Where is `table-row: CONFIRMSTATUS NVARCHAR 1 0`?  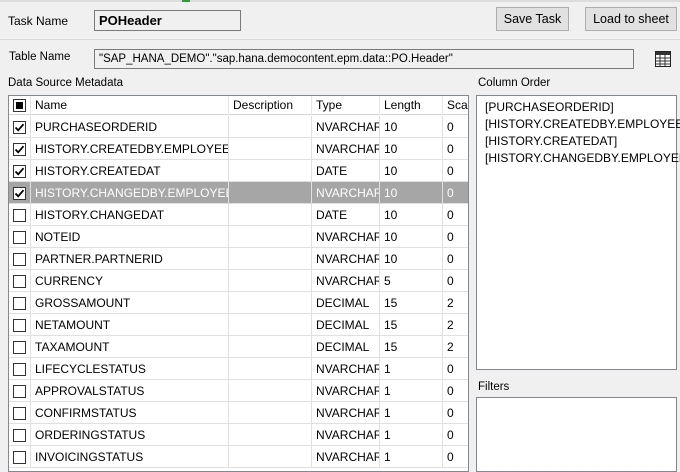
table-row: CONFIRMSTATUS NVARCHAR 1 0 is located at coordinates (238, 413).